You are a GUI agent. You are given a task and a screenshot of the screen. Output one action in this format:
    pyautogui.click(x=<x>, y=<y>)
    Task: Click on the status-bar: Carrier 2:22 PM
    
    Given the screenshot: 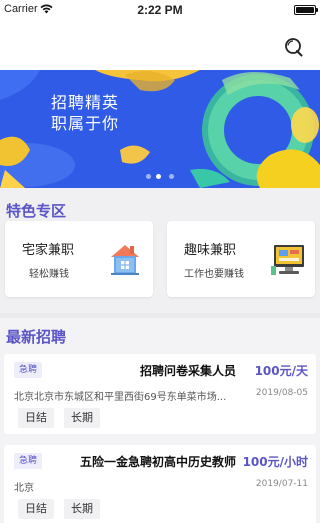 What is the action you would take?
    pyautogui.click(x=160, y=10)
    